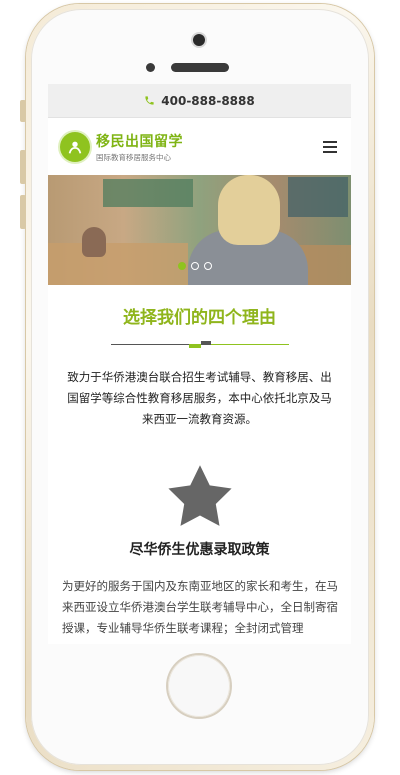 This screenshot has height=775, width=400. Describe the element at coordinates (200, 67) in the screenshot. I see `earpiece-speaker` at that location.